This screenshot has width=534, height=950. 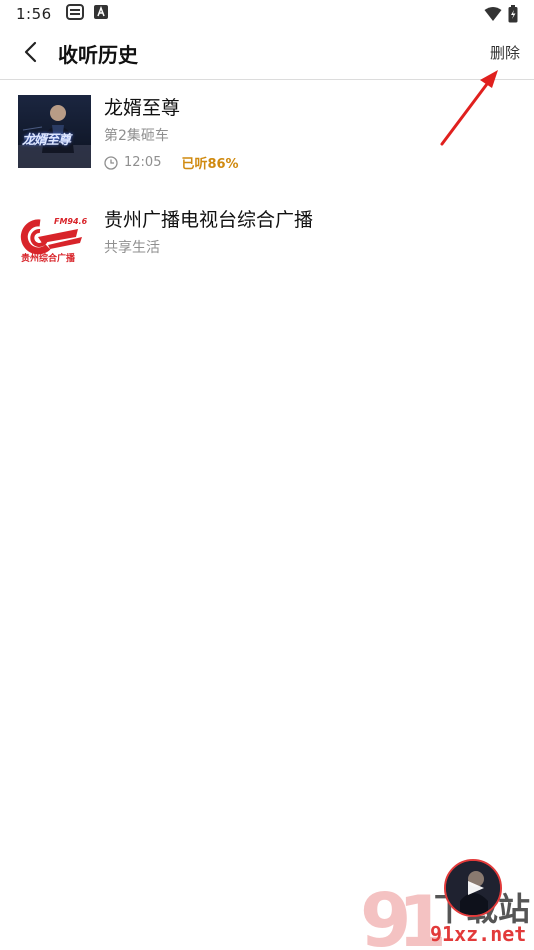 I want to click on logo-station-text: 贵州综合广播, so click(x=48, y=259).